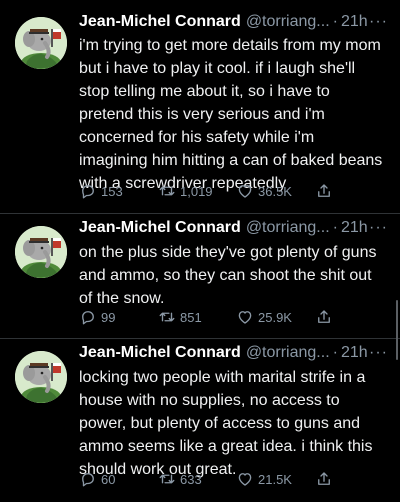  Describe the element at coordinates (191, 479) in the screenshot. I see `retweet-count: 633` at that location.